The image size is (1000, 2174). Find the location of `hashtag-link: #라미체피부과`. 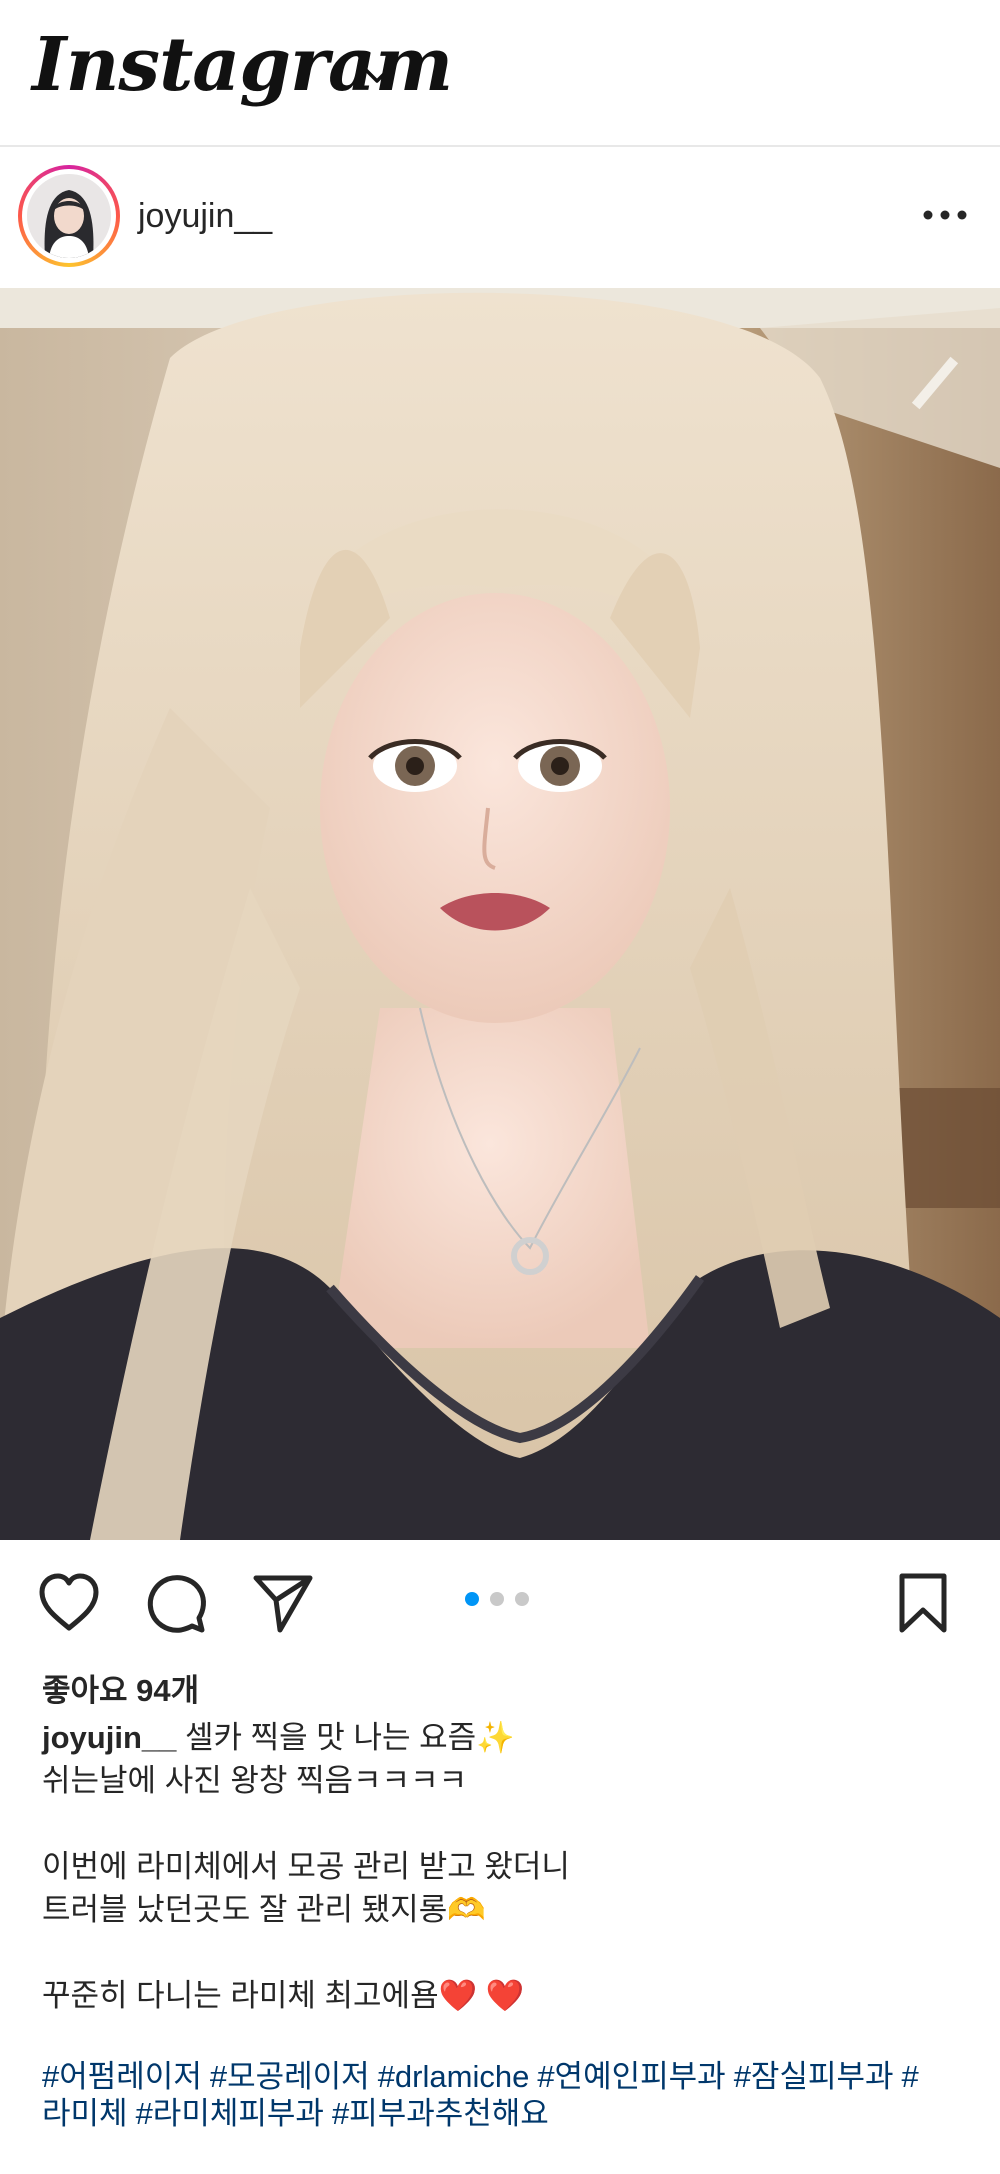

hashtag-link: #라미체피부과 is located at coordinates (230, 2113).